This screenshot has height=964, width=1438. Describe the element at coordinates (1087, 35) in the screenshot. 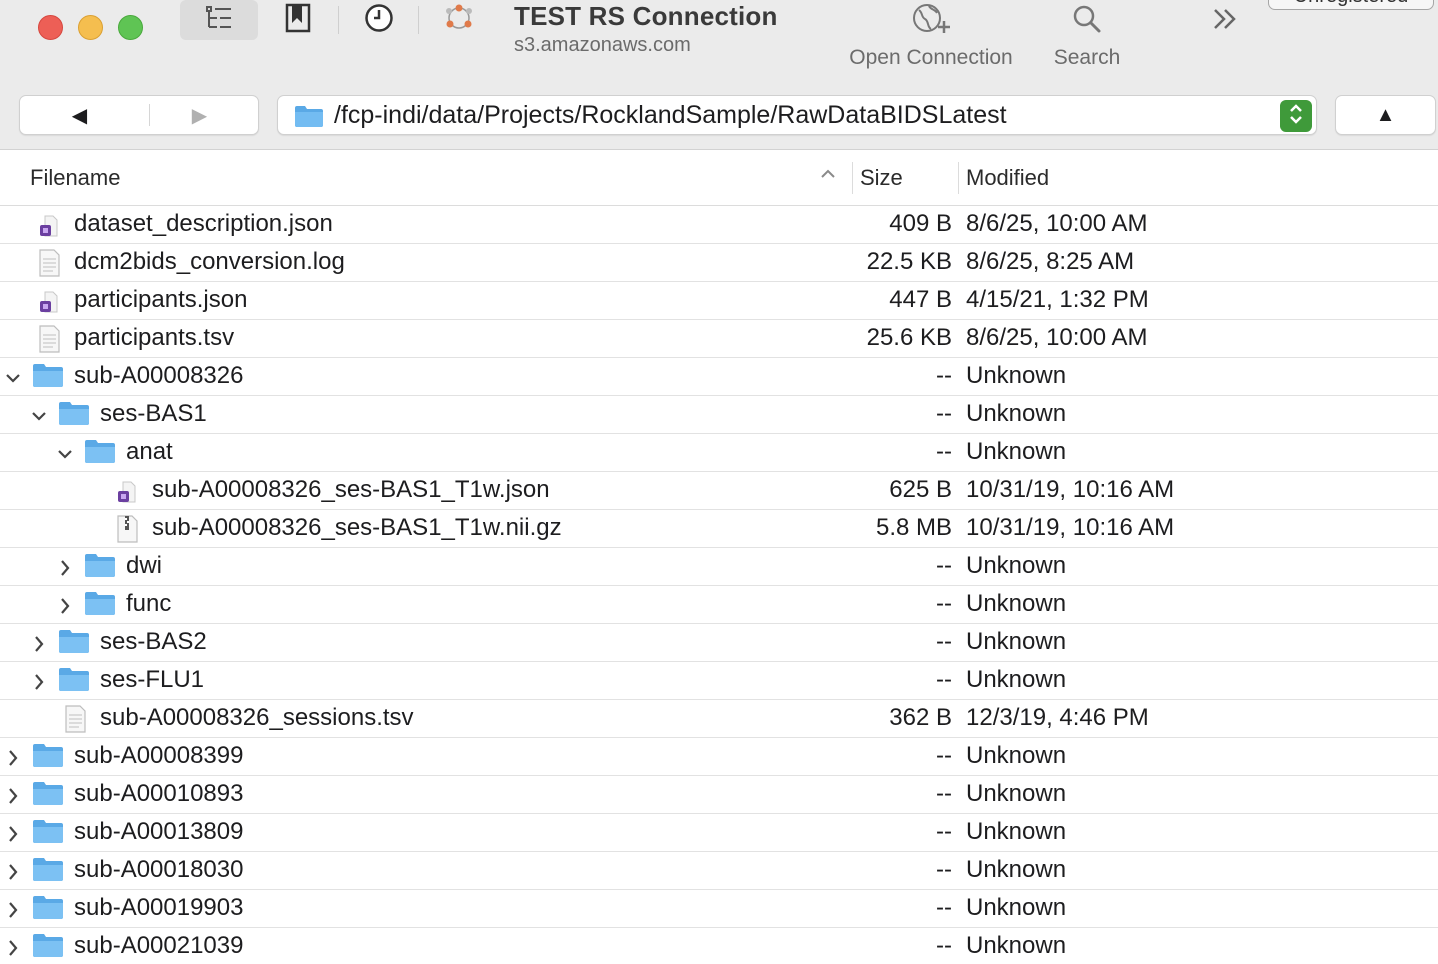

I see `search-button: Search` at that location.